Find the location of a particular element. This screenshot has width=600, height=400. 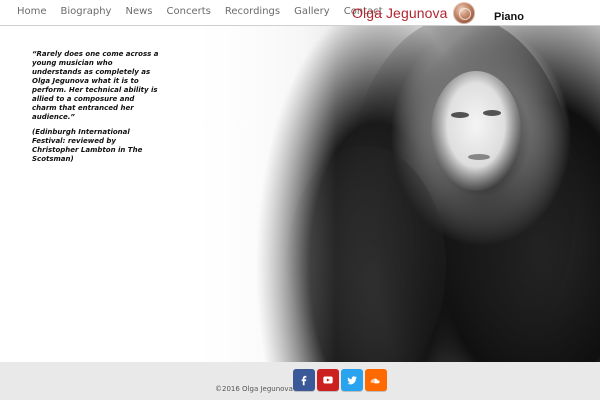

twitter-button is located at coordinates (352, 380).